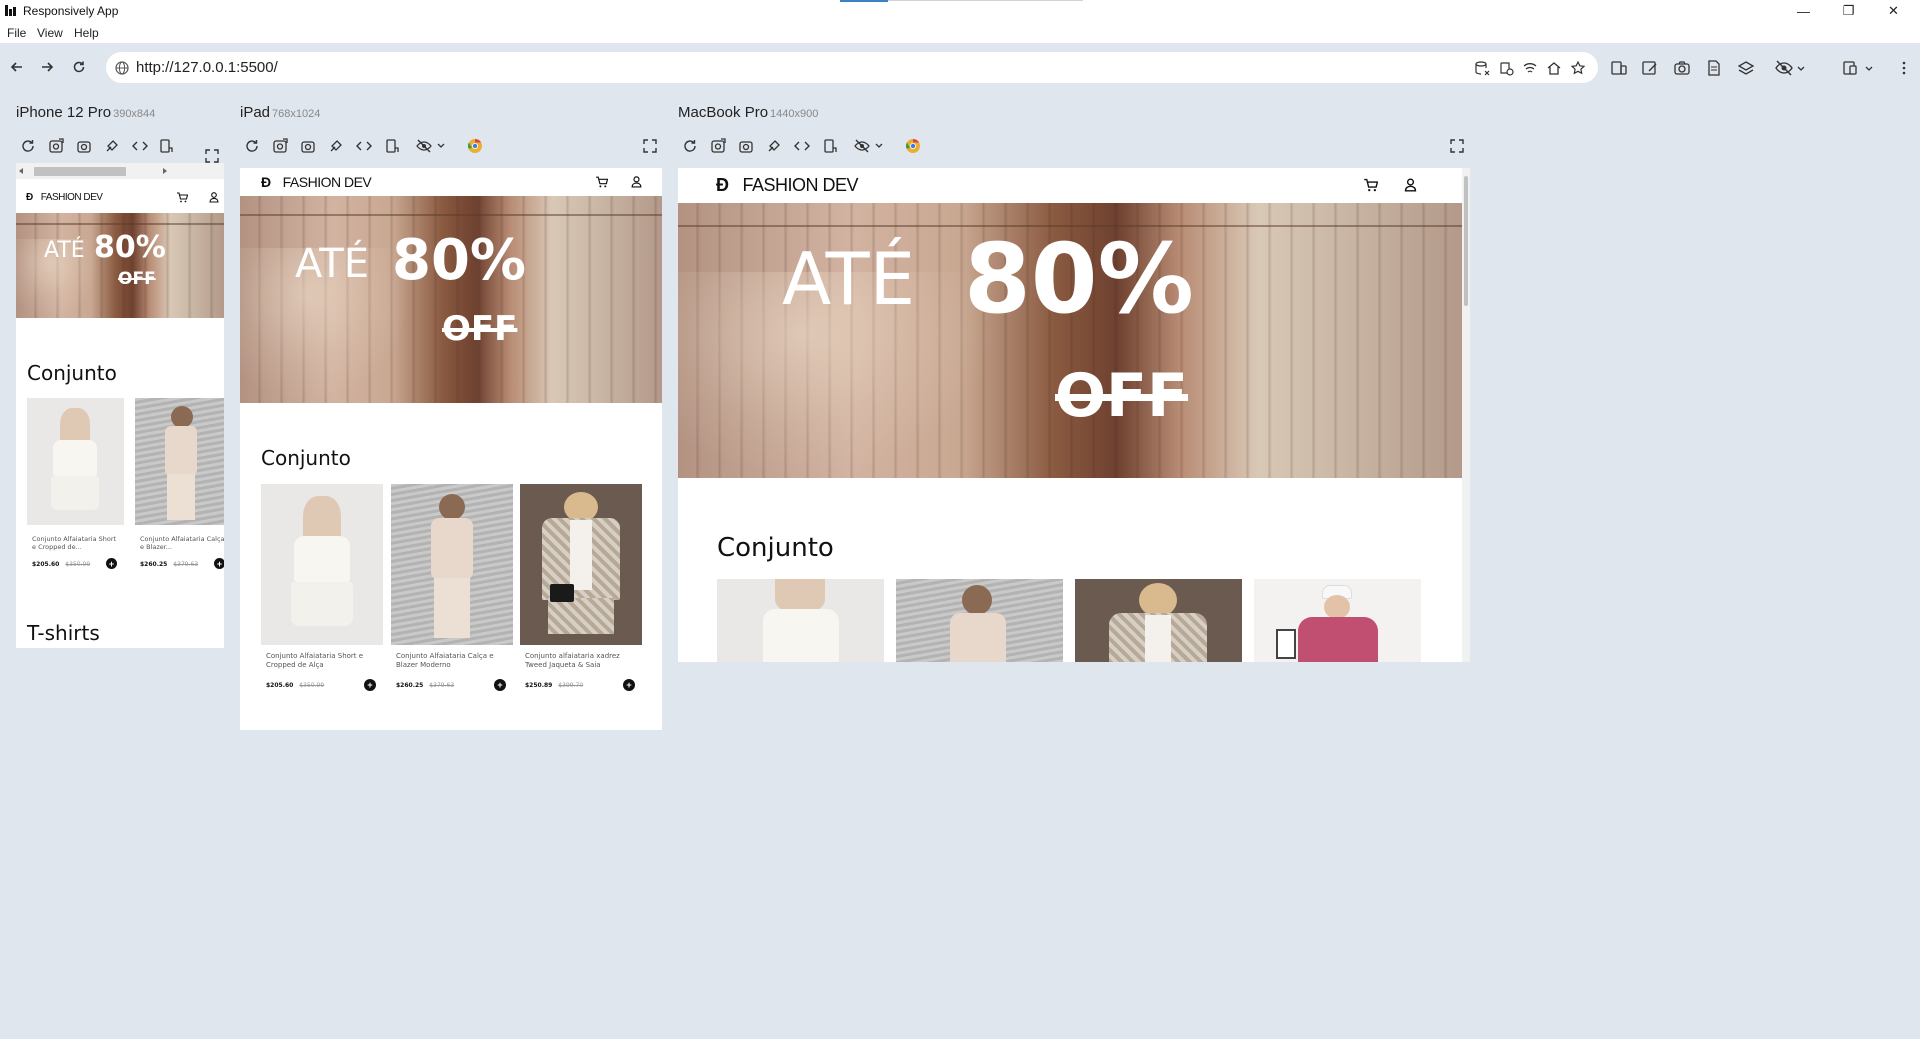 The image size is (1920, 1039). Describe the element at coordinates (1482, 68) in the screenshot. I see `clear-storage-icon` at that location.